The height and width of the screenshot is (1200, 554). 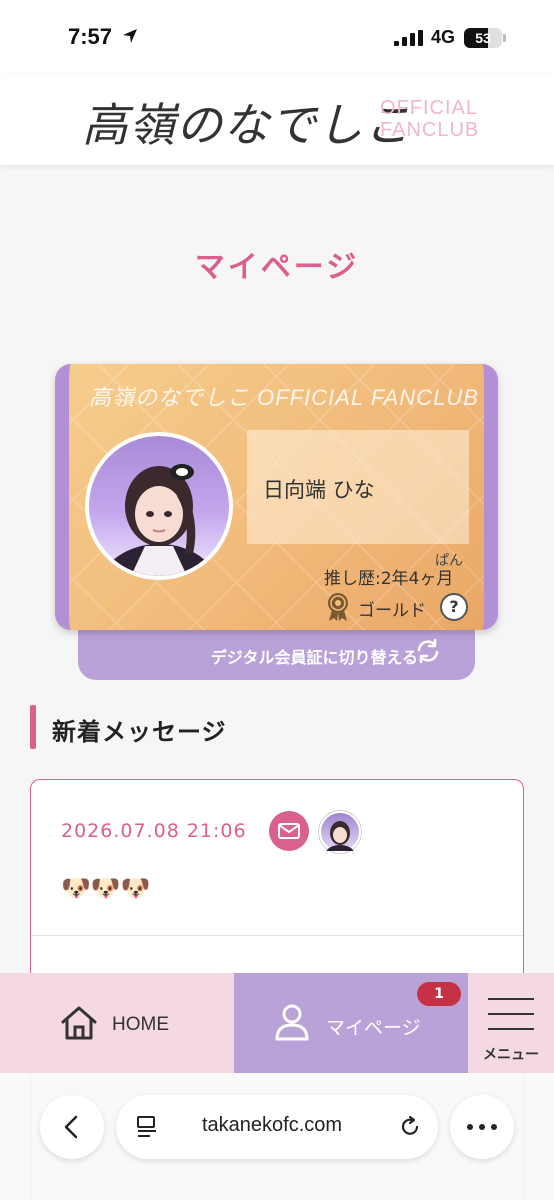 I want to click on medal-icon, so click(x=338, y=607).